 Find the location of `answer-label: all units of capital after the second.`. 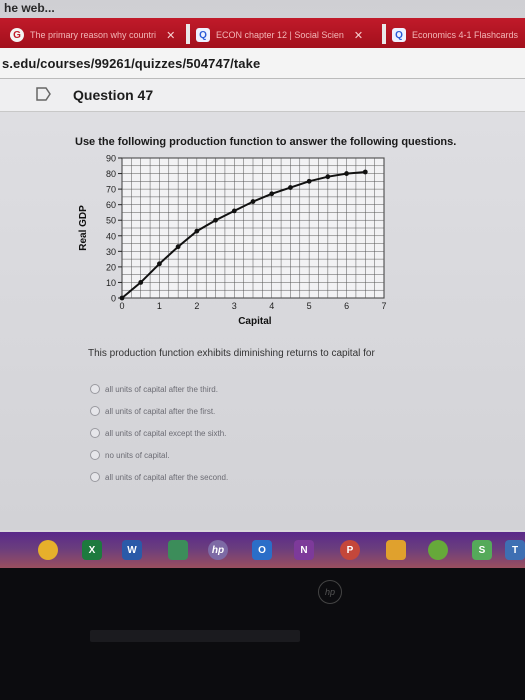

answer-label: all units of capital after the second. is located at coordinates (166, 477).